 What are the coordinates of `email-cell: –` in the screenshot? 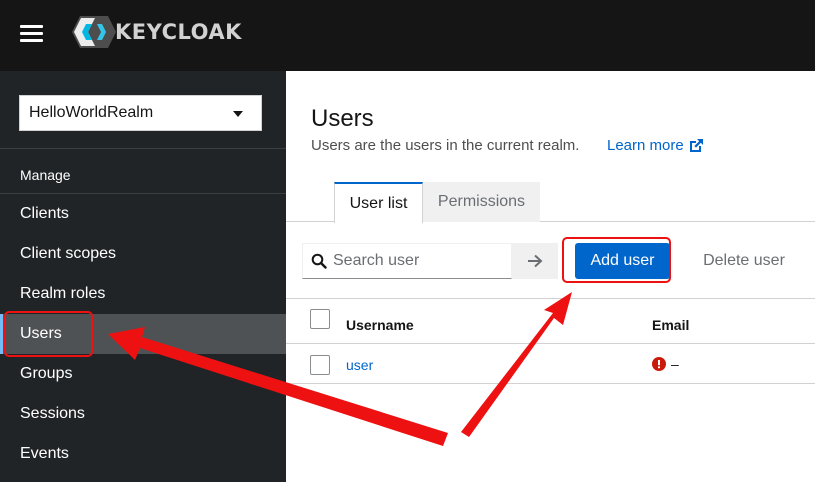 It's located at (665, 364).